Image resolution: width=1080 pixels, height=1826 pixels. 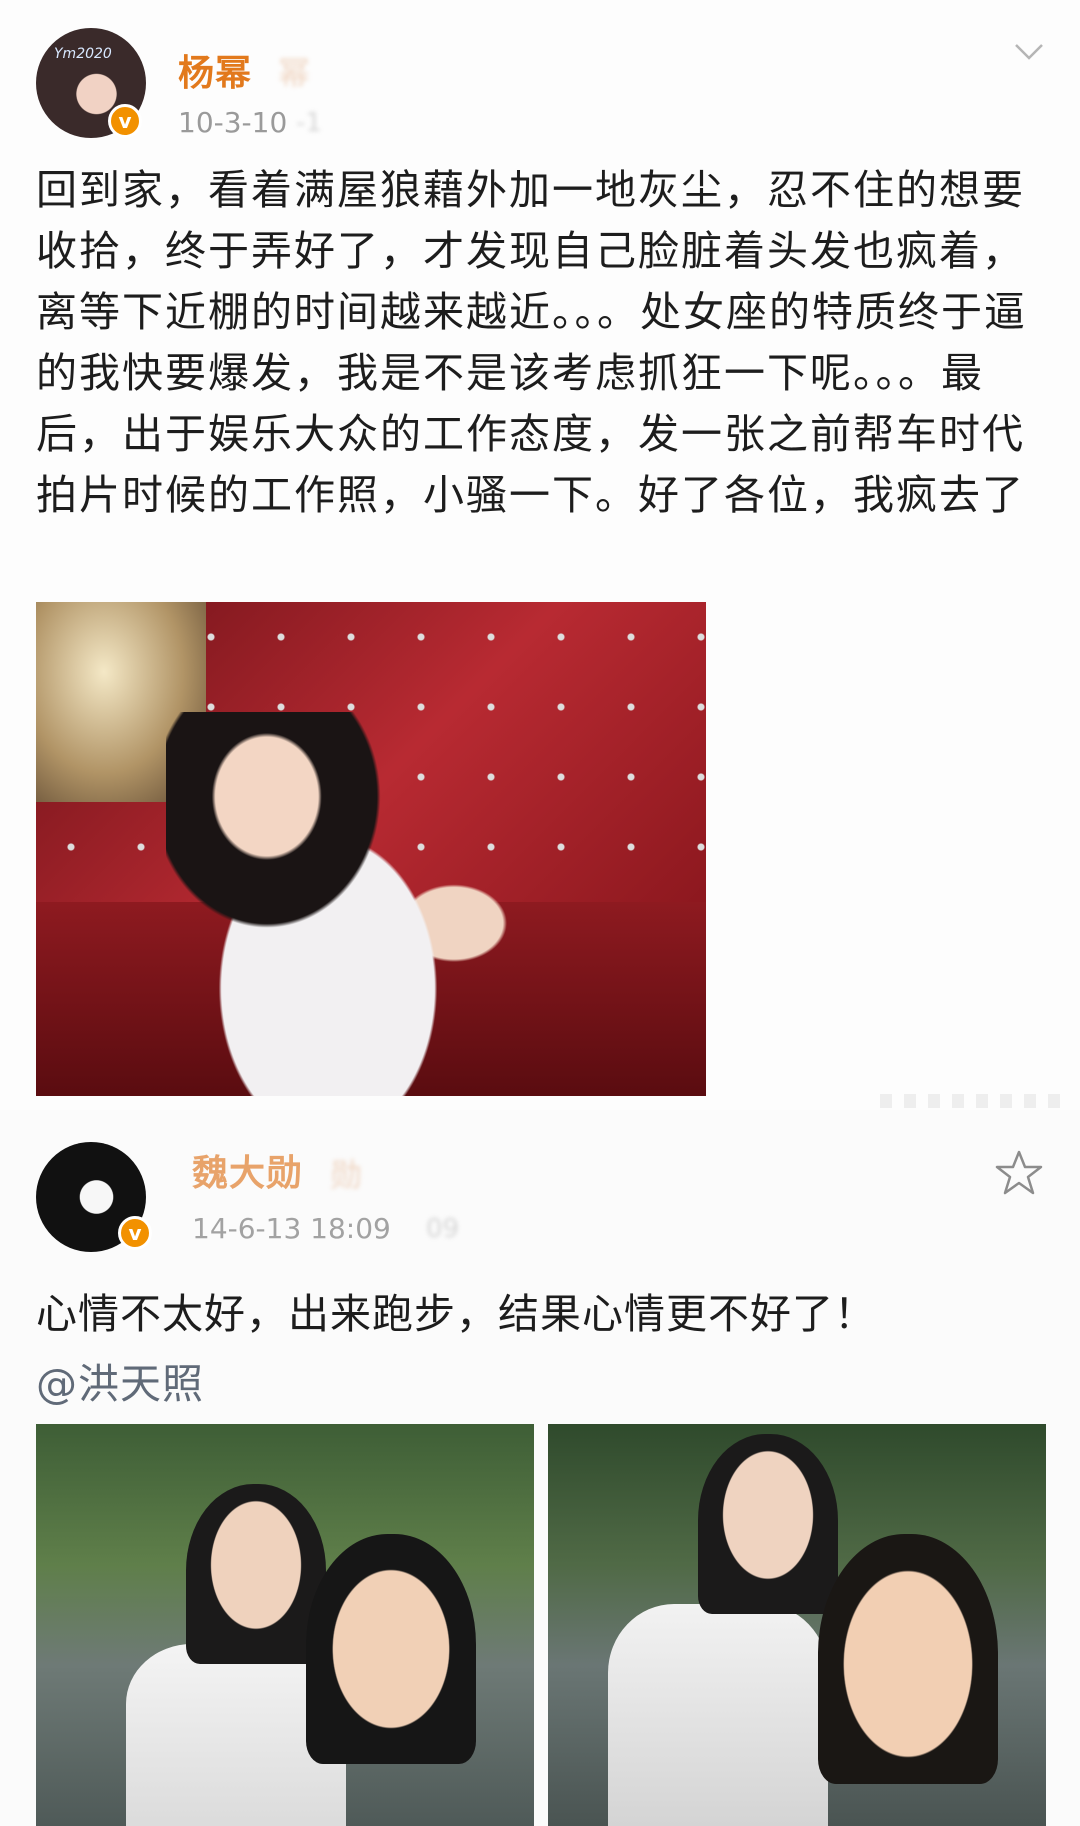 I want to click on chevron-down-icon, so click(x=1029, y=52).